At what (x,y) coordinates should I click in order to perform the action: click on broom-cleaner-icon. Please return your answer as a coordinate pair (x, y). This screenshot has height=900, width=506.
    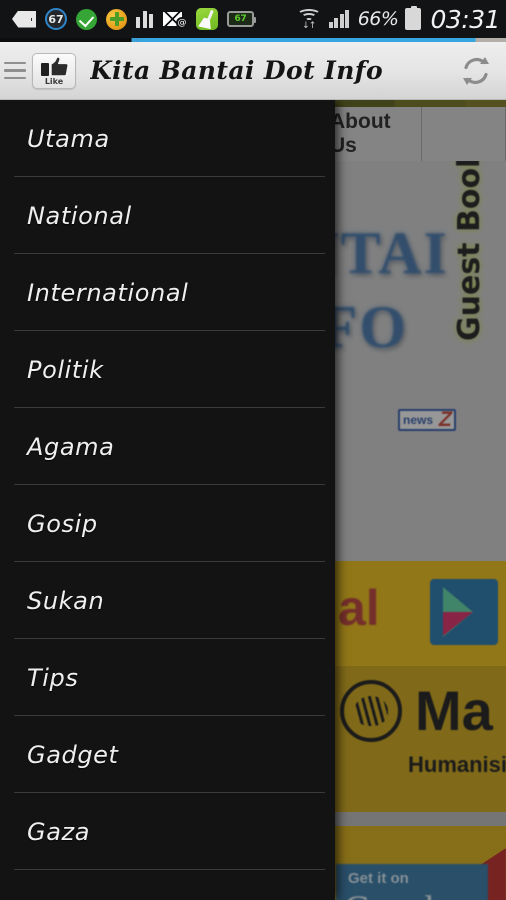
    Looking at the image, I should click on (207, 19).